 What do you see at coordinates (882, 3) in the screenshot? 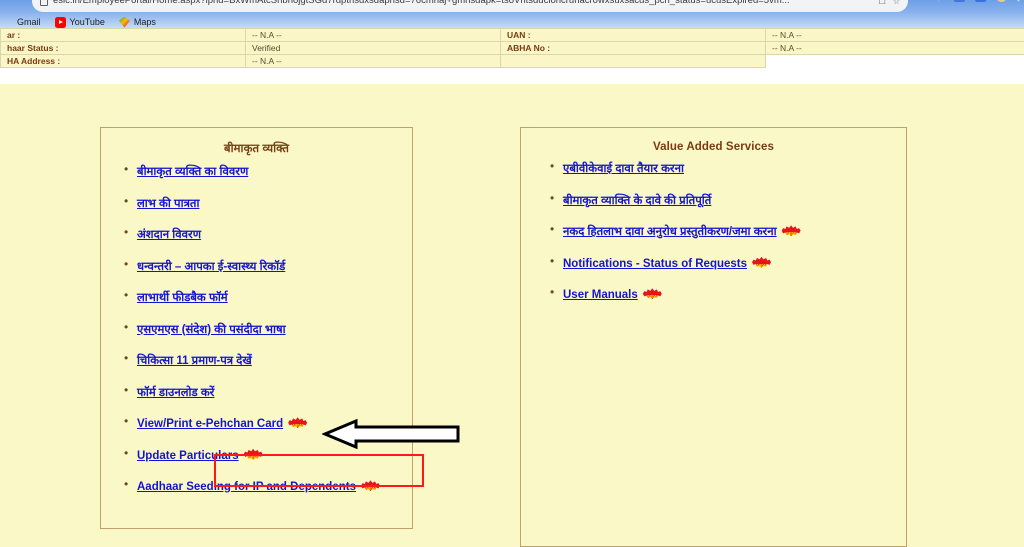
I see `share-icon: ☐` at bounding box center [882, 3].